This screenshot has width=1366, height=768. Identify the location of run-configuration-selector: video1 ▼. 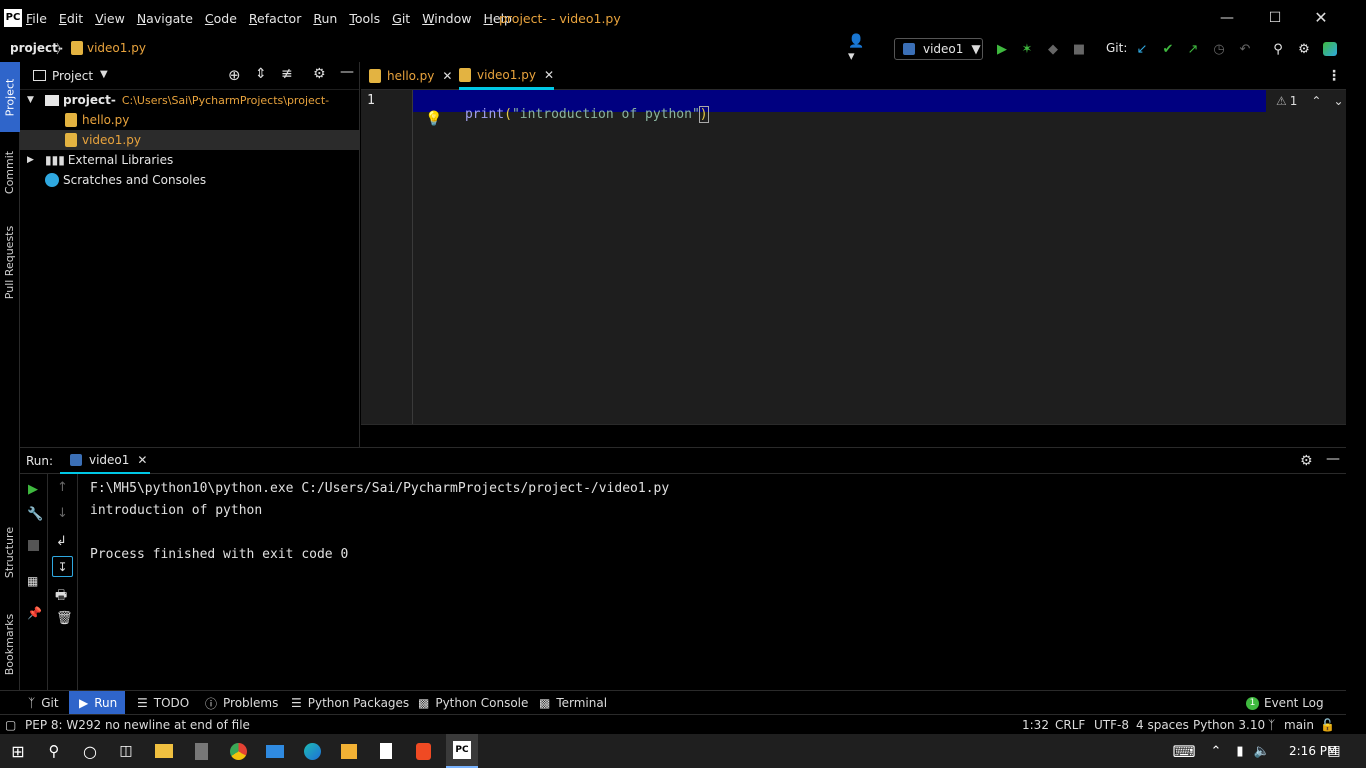
(938, 49).